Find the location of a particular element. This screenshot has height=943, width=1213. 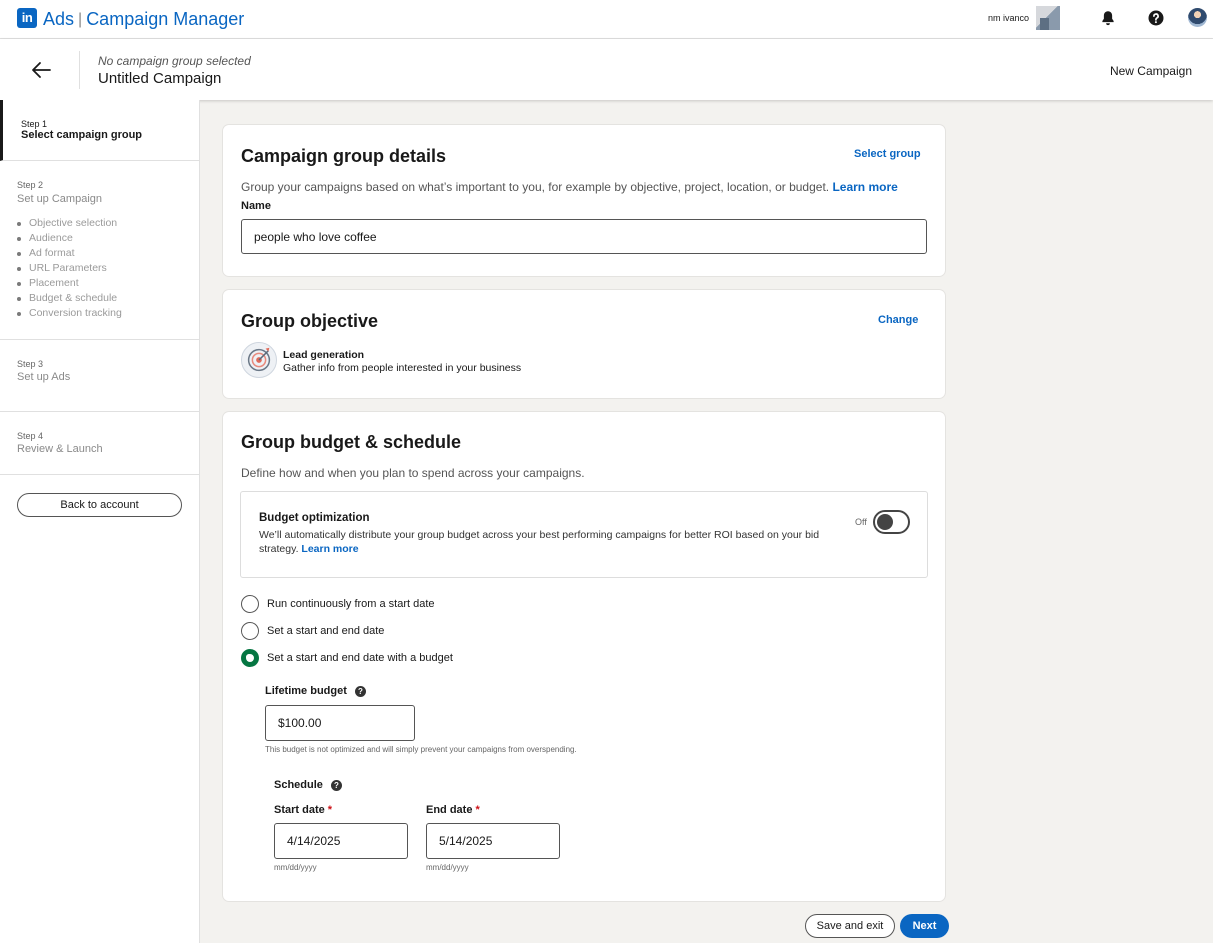

budget-optimization-title: Budget optimization is located at coordinates (314, 518).